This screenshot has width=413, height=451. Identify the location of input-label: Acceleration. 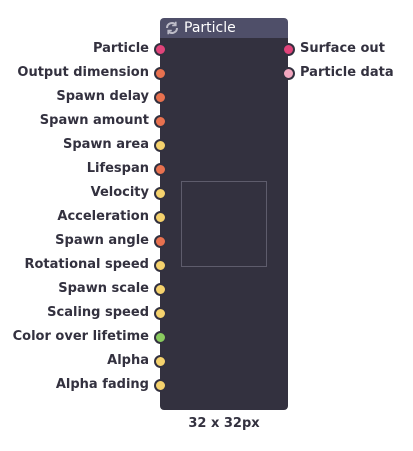
(103, 216).